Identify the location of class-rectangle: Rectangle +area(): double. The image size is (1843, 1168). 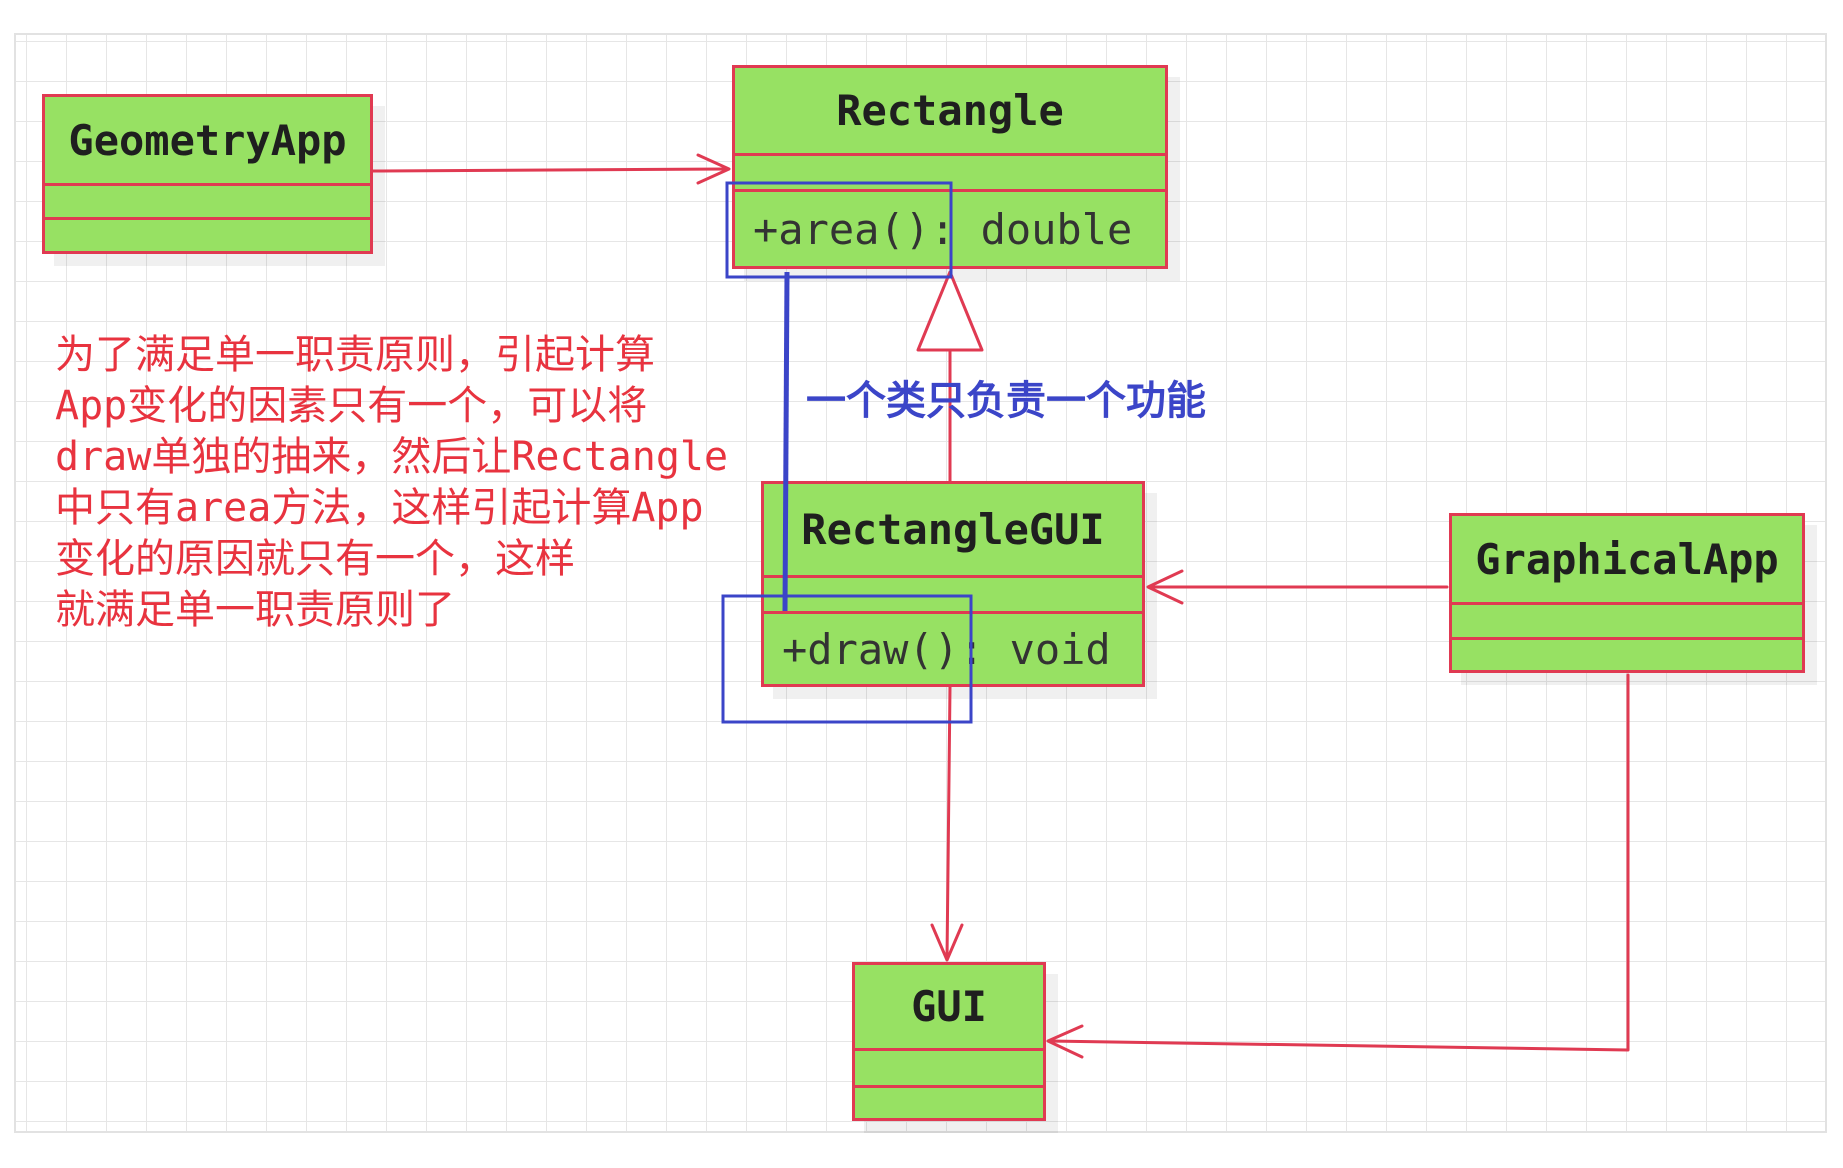
(950, 167).